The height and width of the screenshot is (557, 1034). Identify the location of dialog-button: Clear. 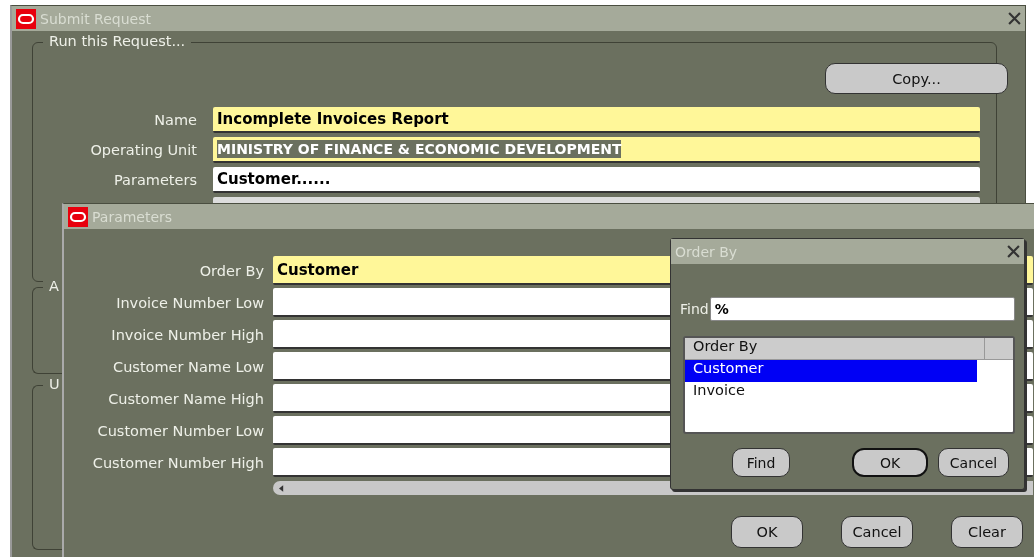
(987, 532).